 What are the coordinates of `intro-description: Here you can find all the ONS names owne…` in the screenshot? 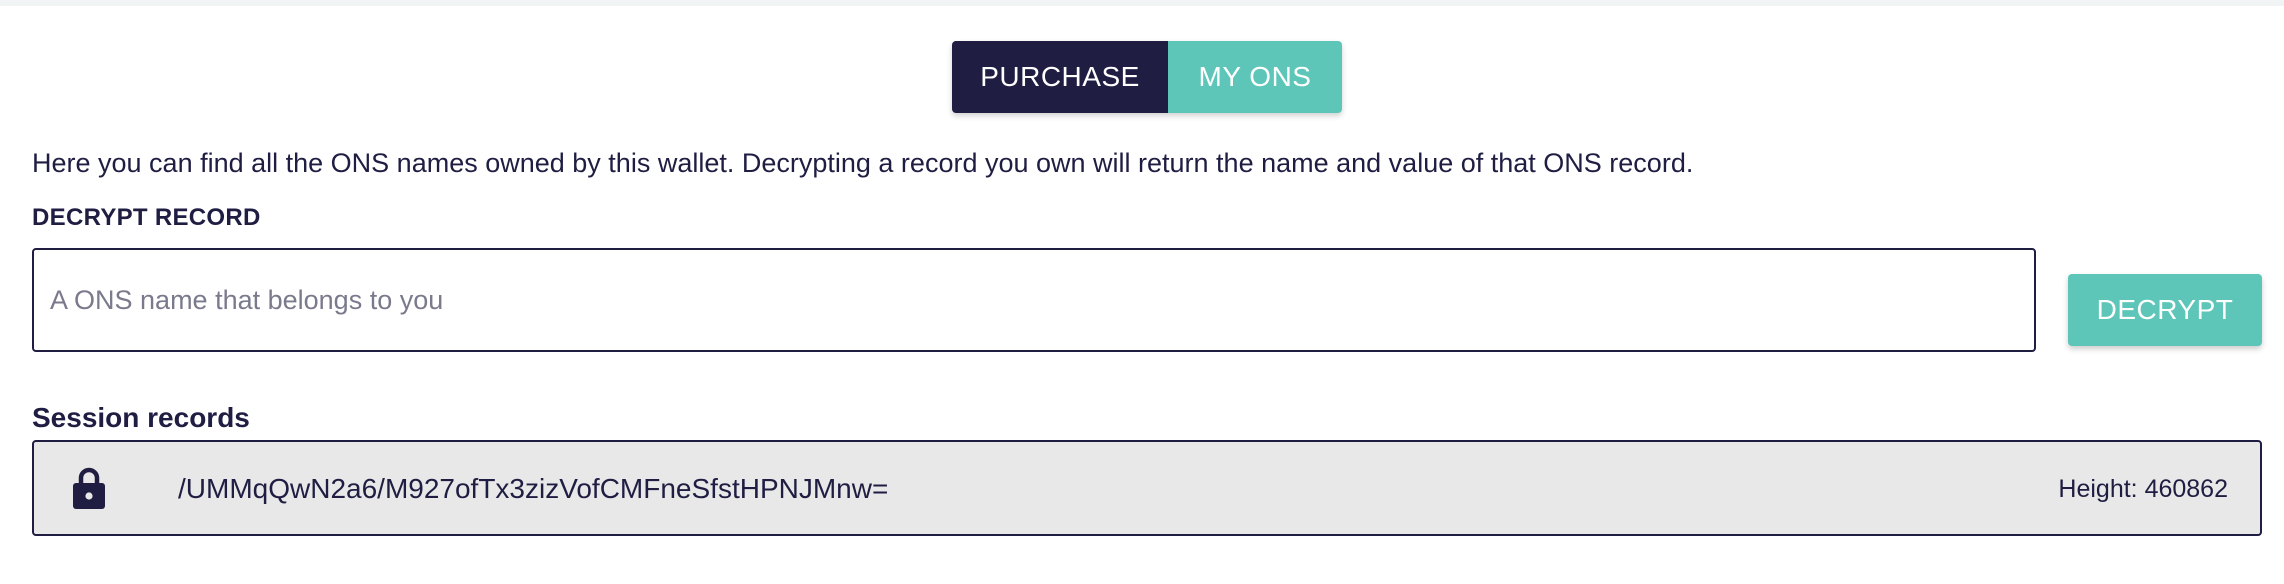 It's located at (863, 163).